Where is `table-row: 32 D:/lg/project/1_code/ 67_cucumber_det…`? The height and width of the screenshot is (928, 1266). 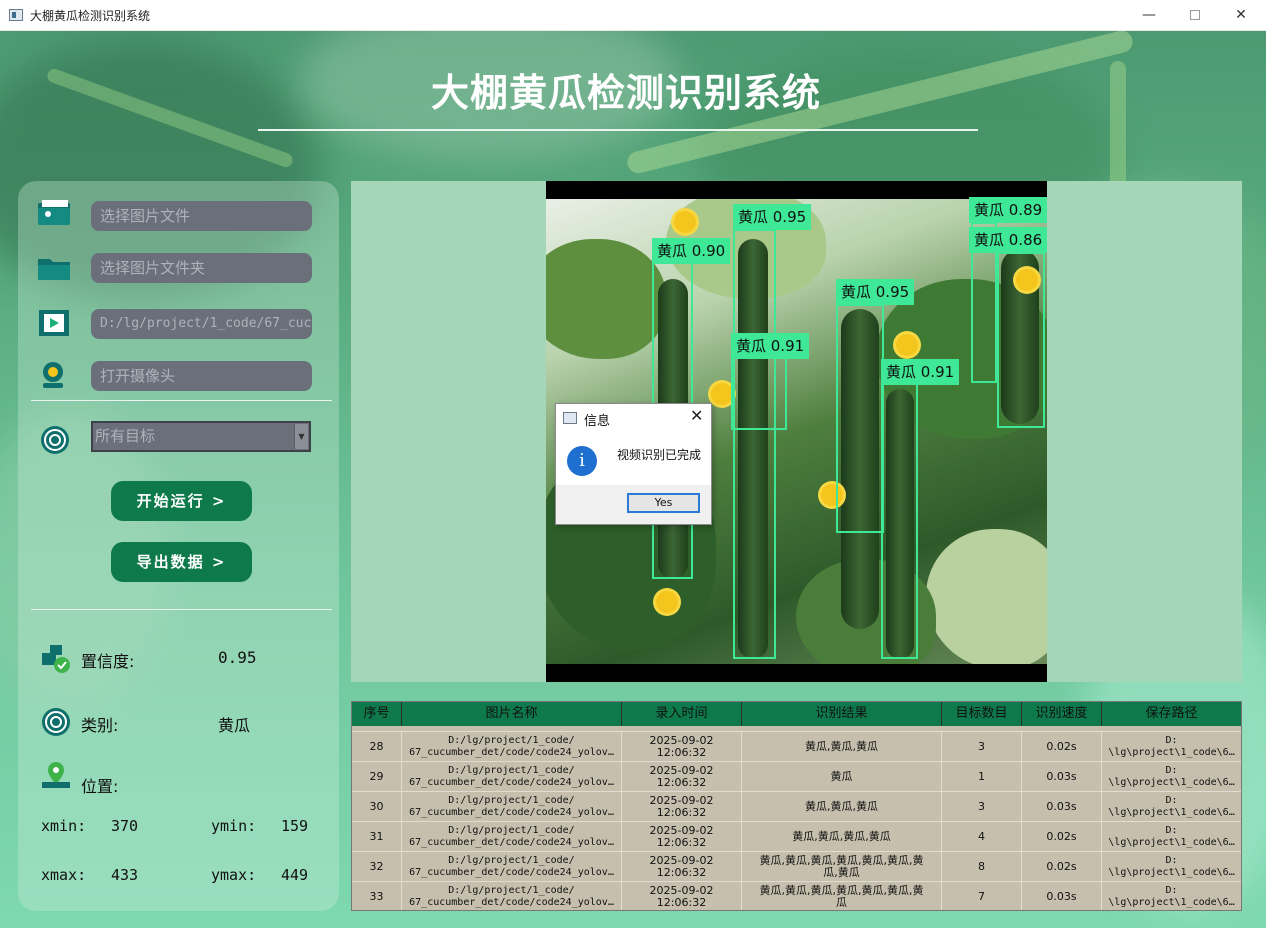 table-row: 32 D:/lg/project/1_code/ 67_cucumber_det… is located at coordinates (796, 866).